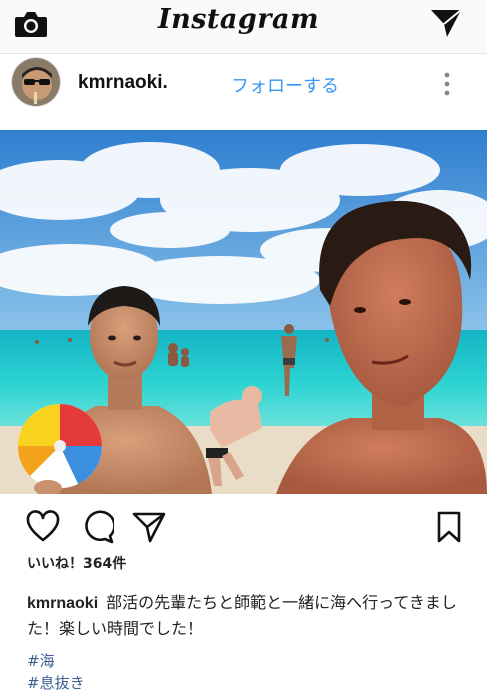 This screenshot has height=694, width=487. What do you see at coordinates (62, 603) in the screenshot?
I see `caption-username: kmrnaoki` at bounding box center [62, 603].